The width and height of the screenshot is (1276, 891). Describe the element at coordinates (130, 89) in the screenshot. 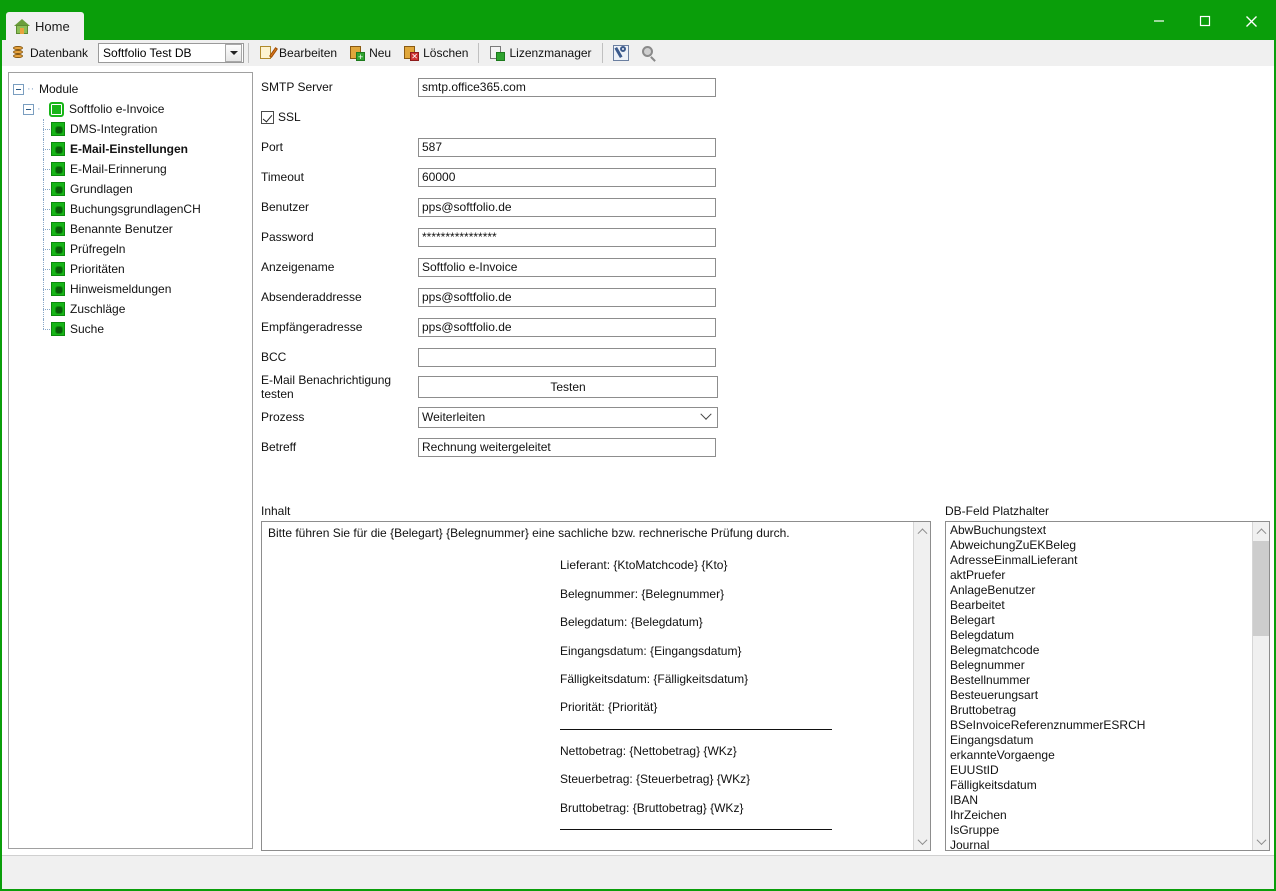

I see `tree-root-module: ·· Module` at that location.